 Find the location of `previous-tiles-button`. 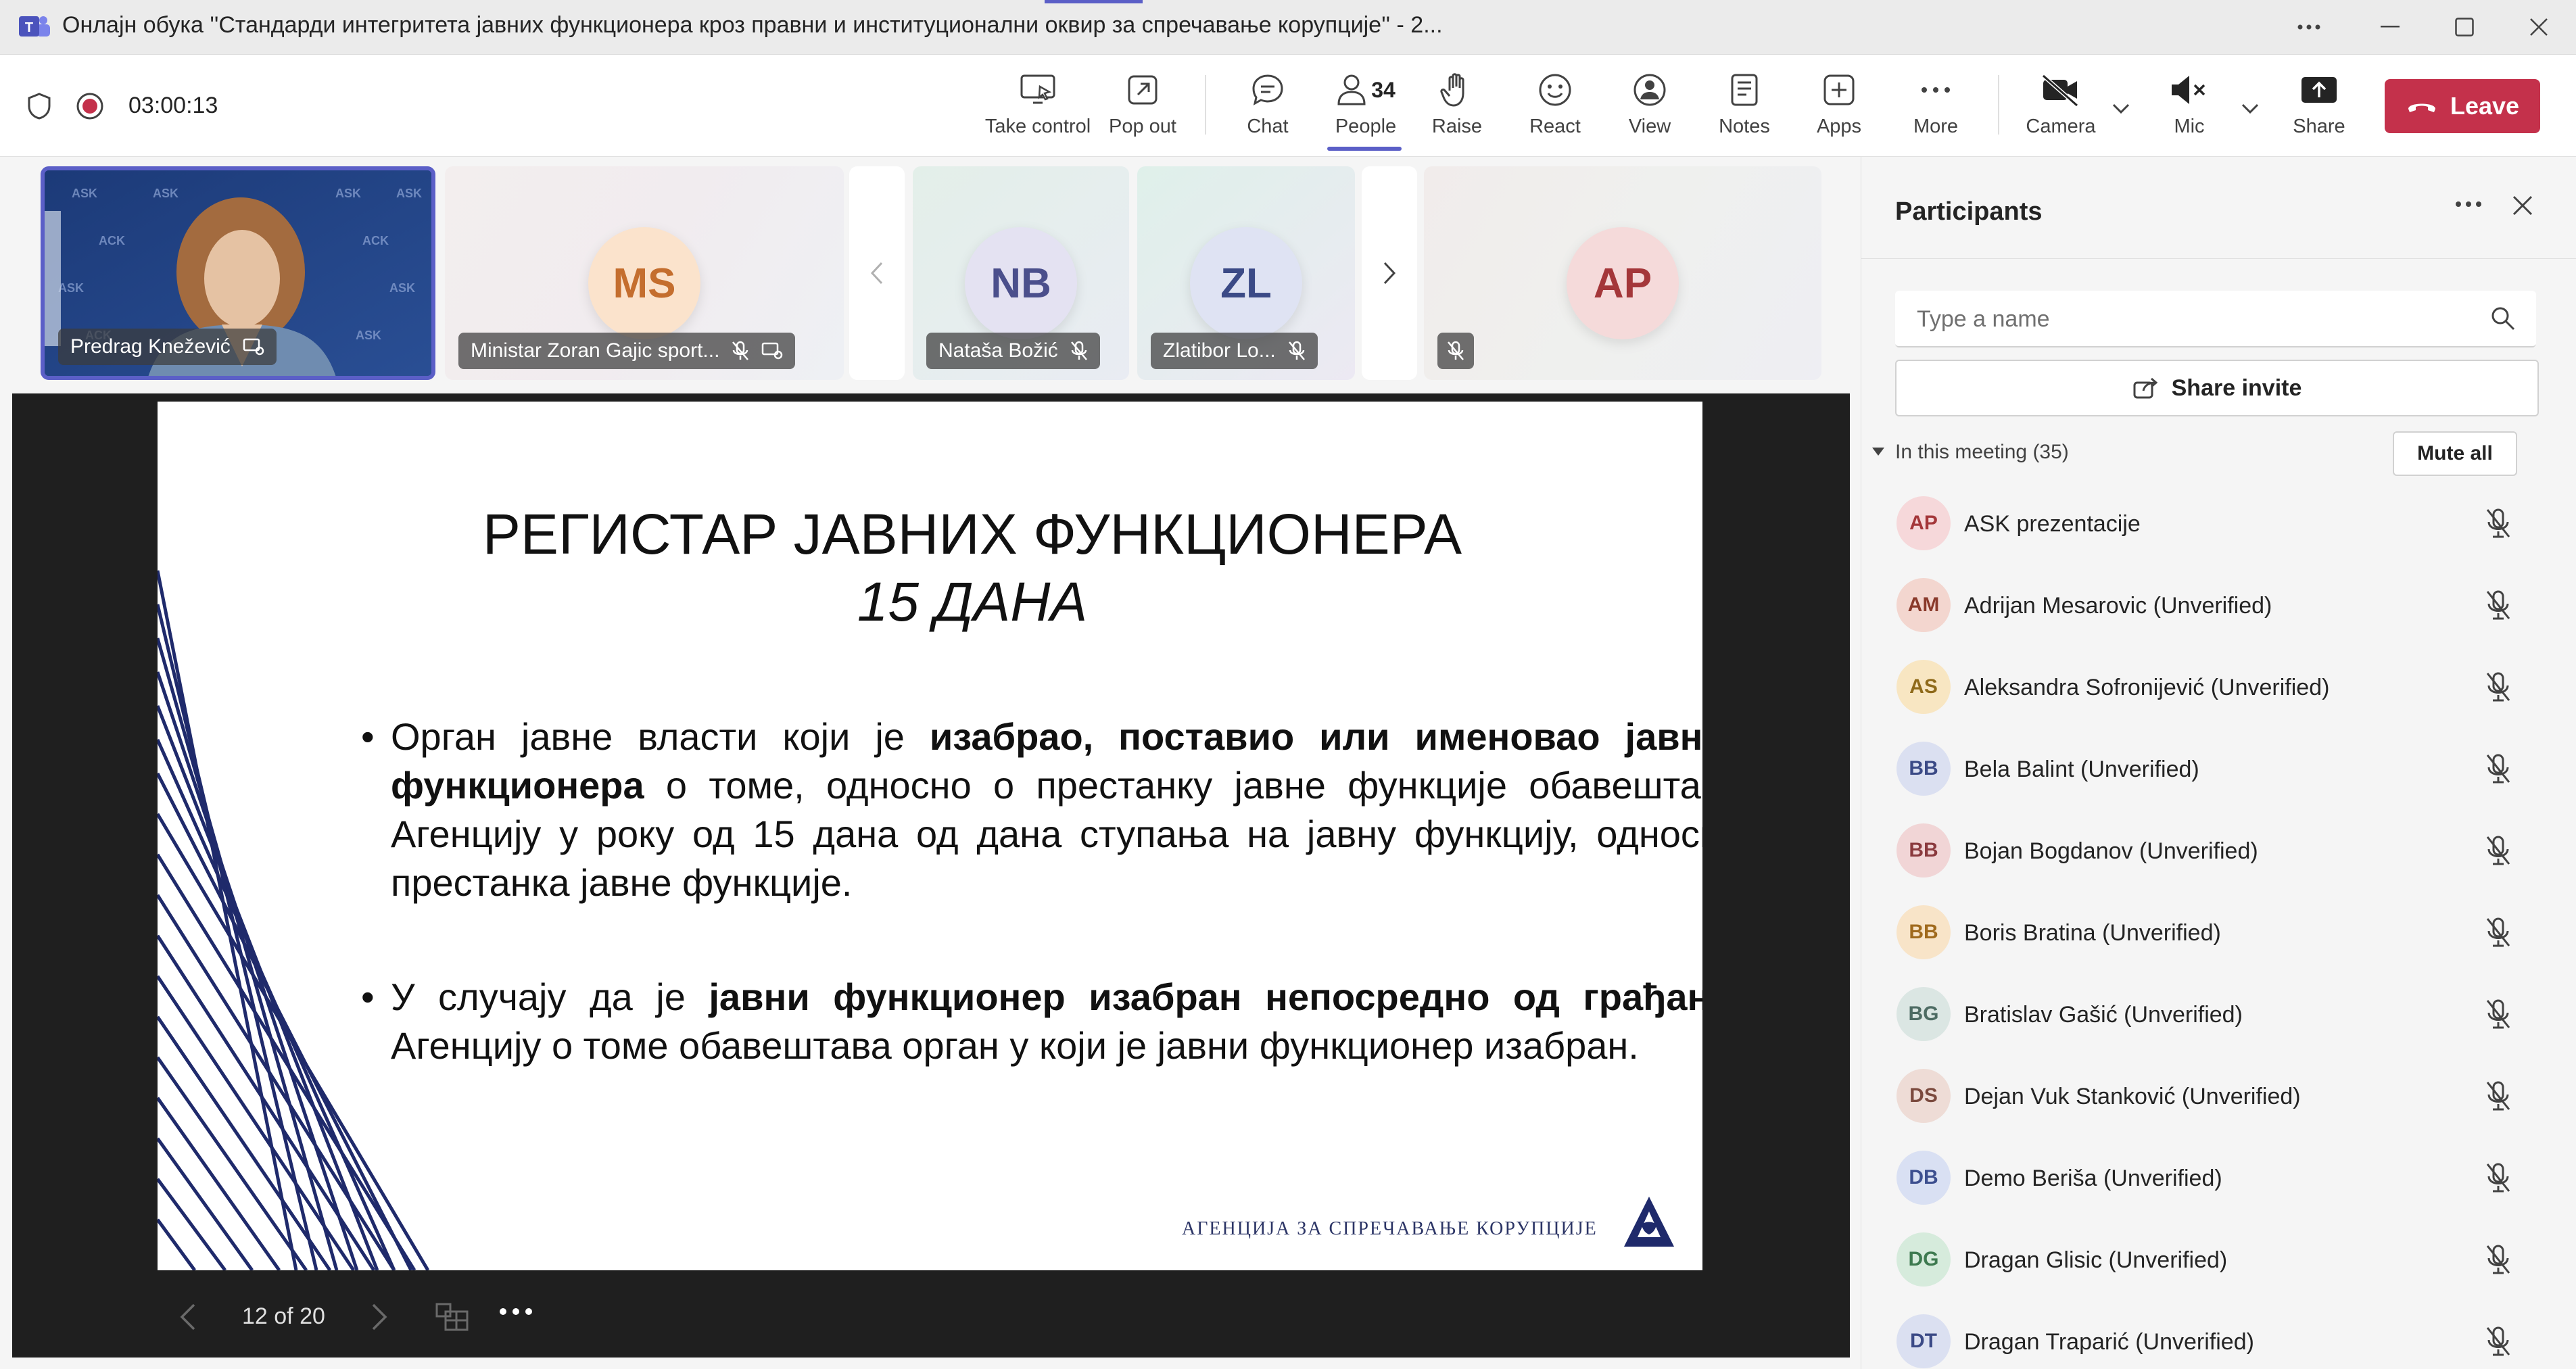

previous-tiles-button is located at coordinates (877, 273).